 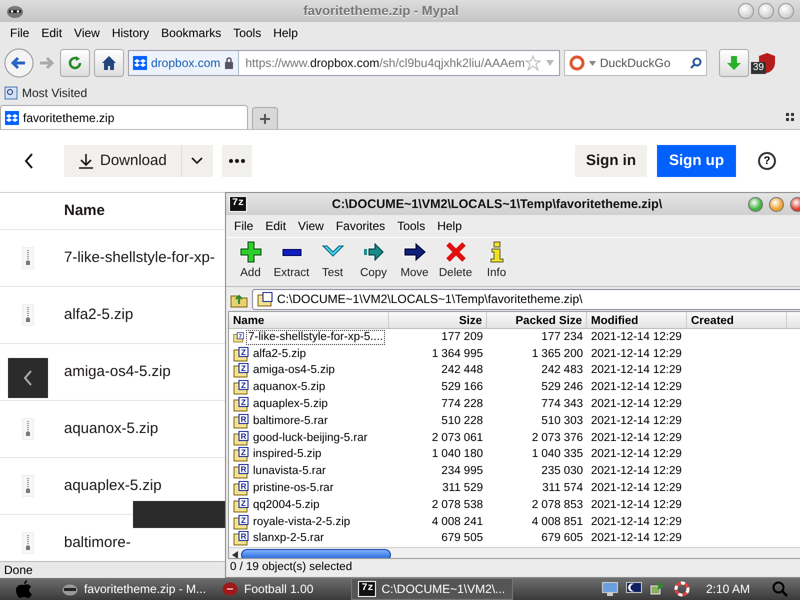 I want to click on download-arrow-icon, so click(x=734, y=63).